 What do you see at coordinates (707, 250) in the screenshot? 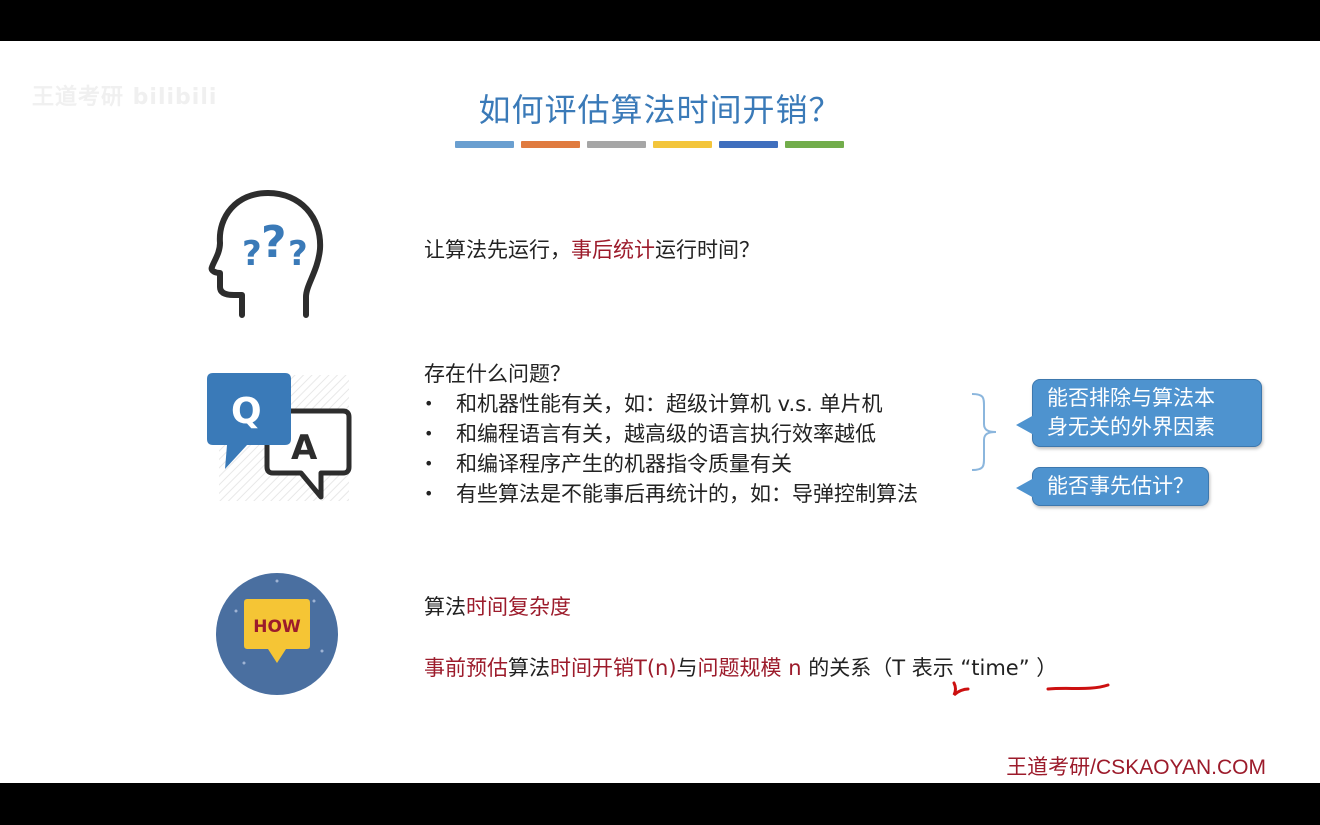
I see `section1-text-post: 运行时间？` at bounding box center [707, 250].